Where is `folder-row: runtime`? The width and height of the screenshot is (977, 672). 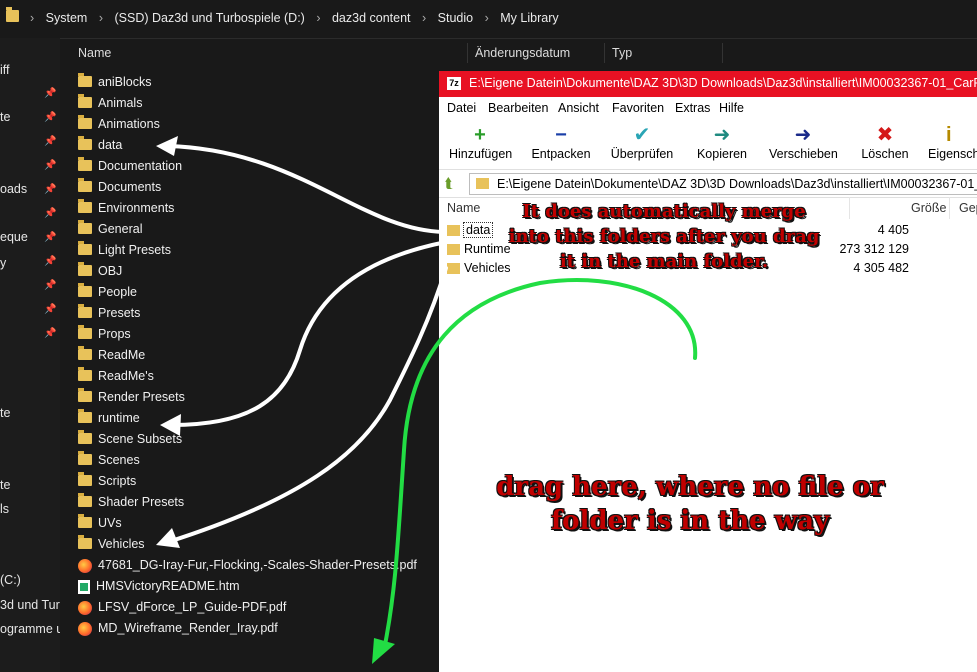
folder-row: runtime is located at coordinates (109, 418).